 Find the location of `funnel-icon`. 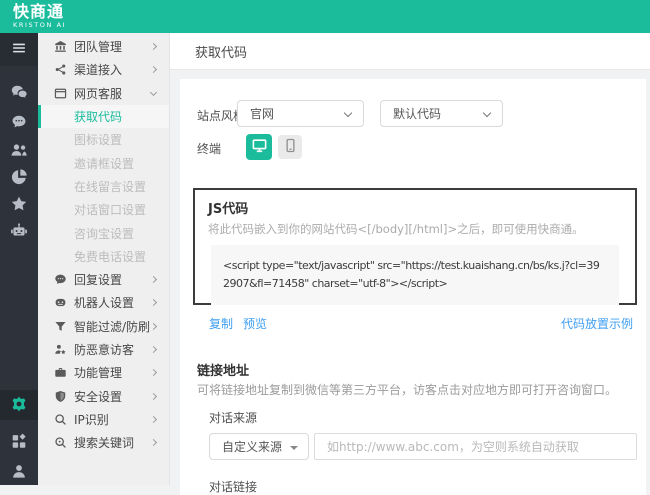

funnel-icon is located at coordinates (60, 326).